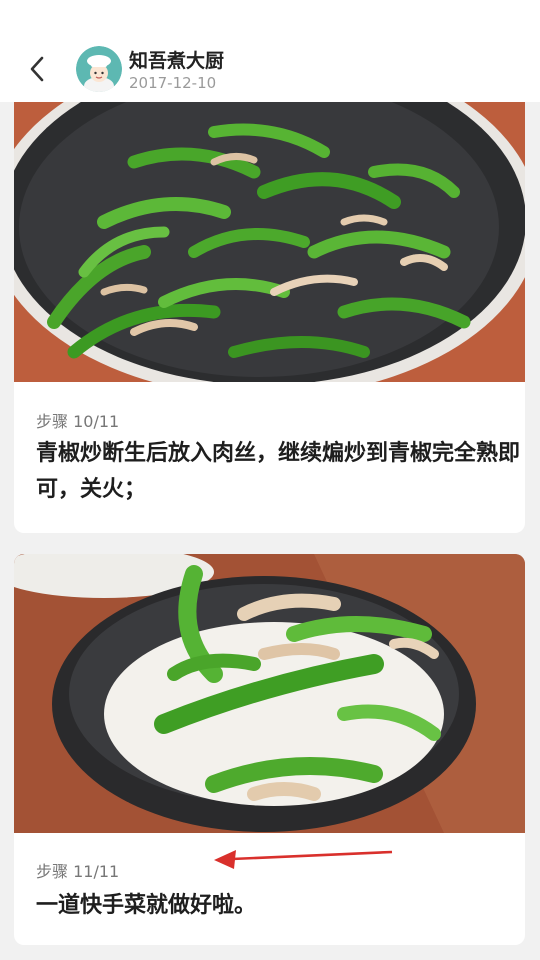  I want to click on author-avatar, so click(99, 69).